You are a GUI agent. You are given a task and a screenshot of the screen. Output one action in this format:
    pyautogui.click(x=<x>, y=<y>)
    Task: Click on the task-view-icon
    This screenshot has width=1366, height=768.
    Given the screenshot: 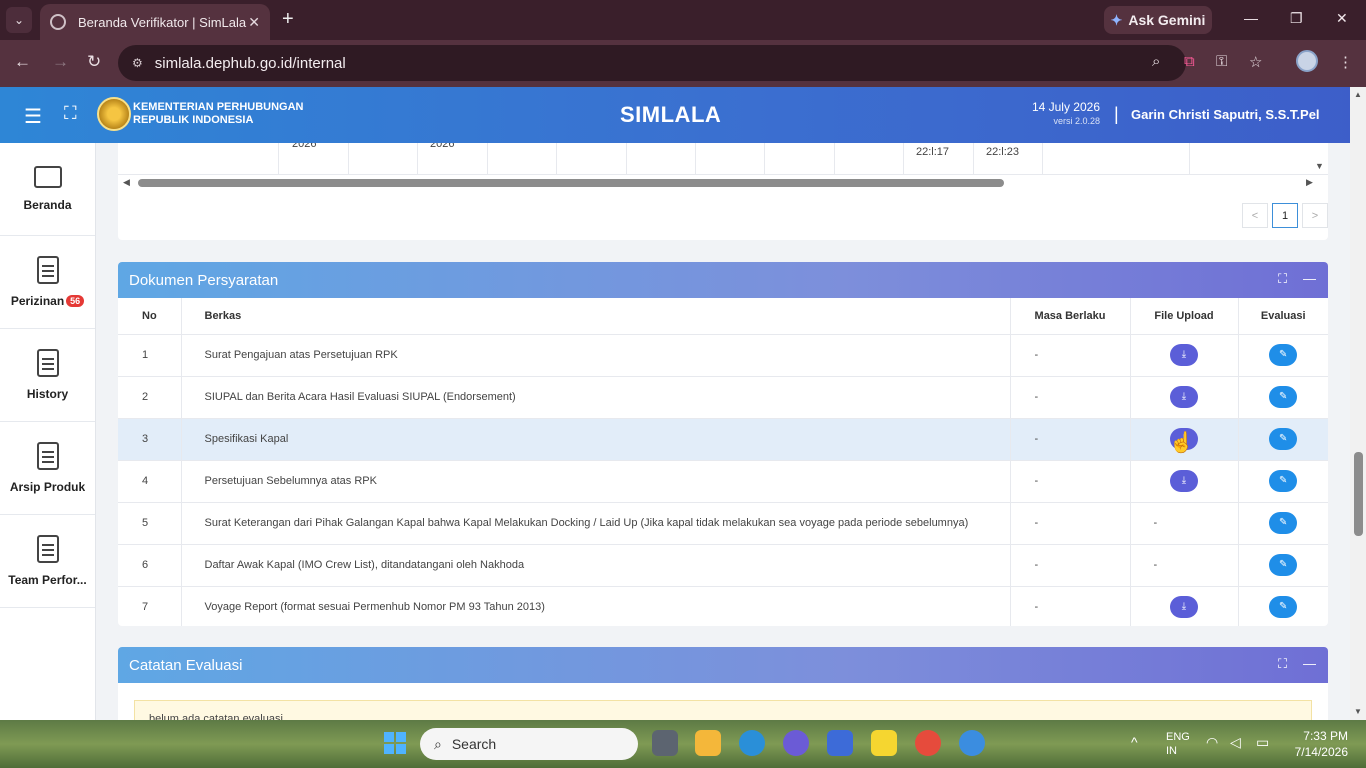 What is the action you would take?
    pyautogui.click(x=665, y=743)
    